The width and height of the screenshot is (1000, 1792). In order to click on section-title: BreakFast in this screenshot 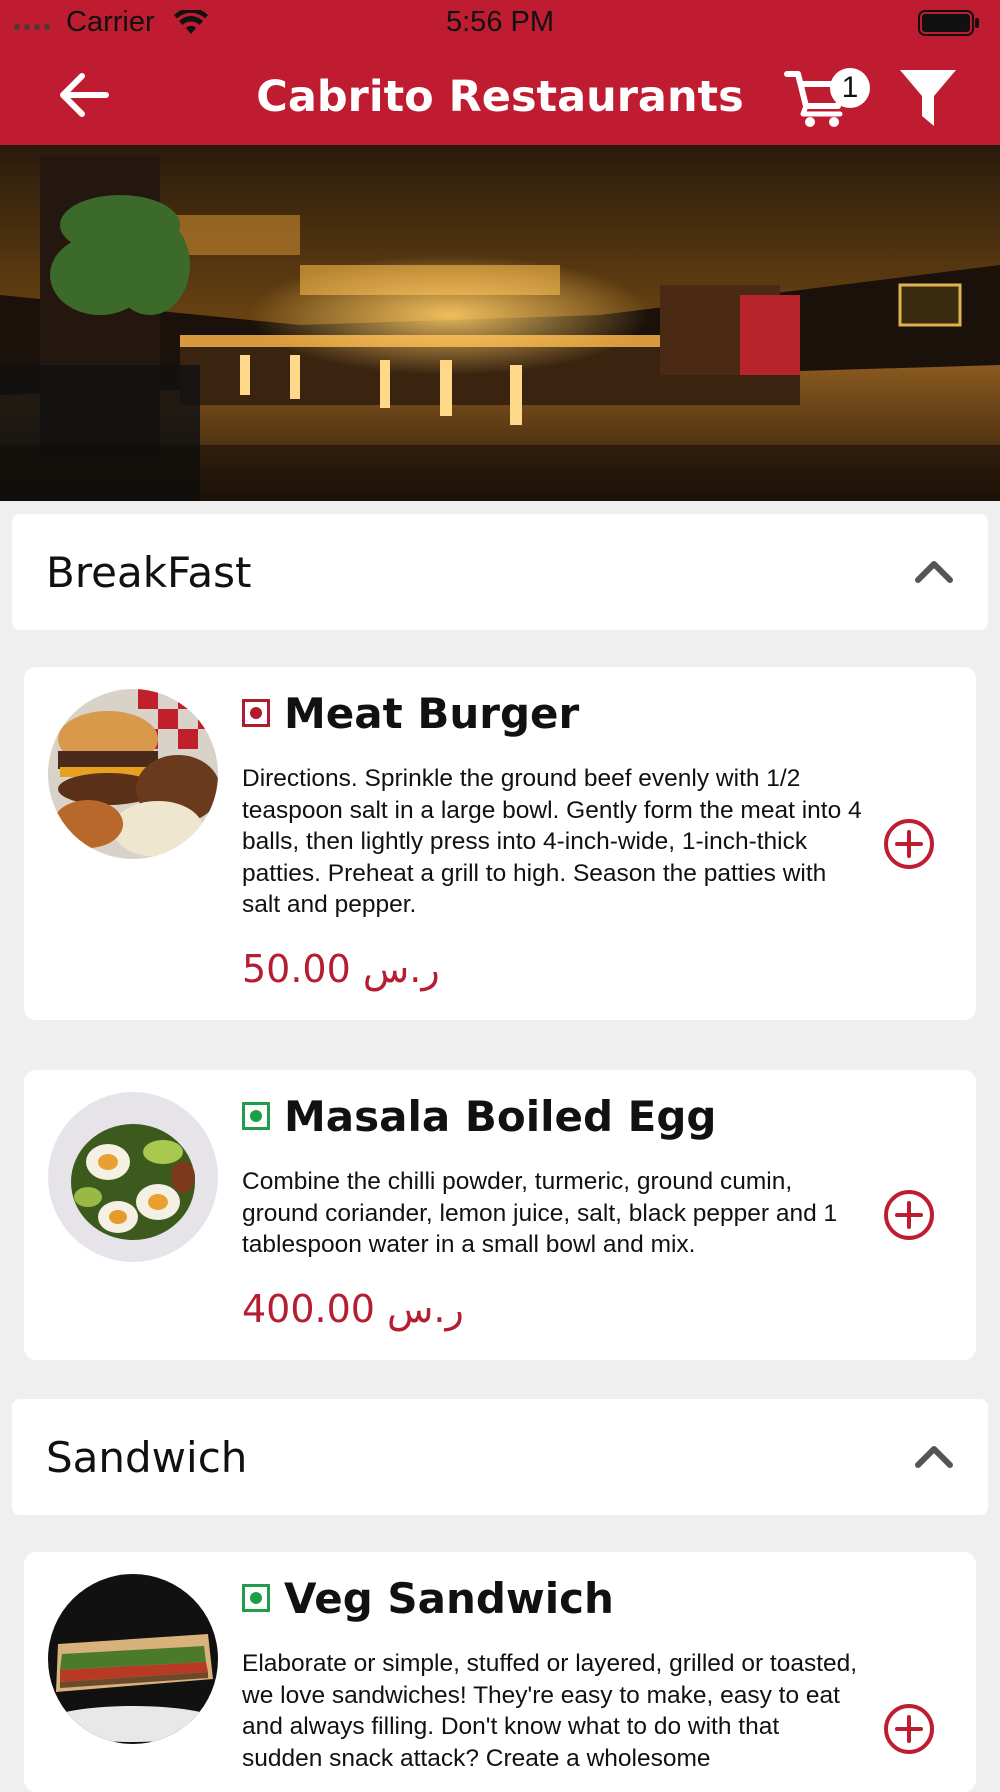, I will do `click(149, 572)`.